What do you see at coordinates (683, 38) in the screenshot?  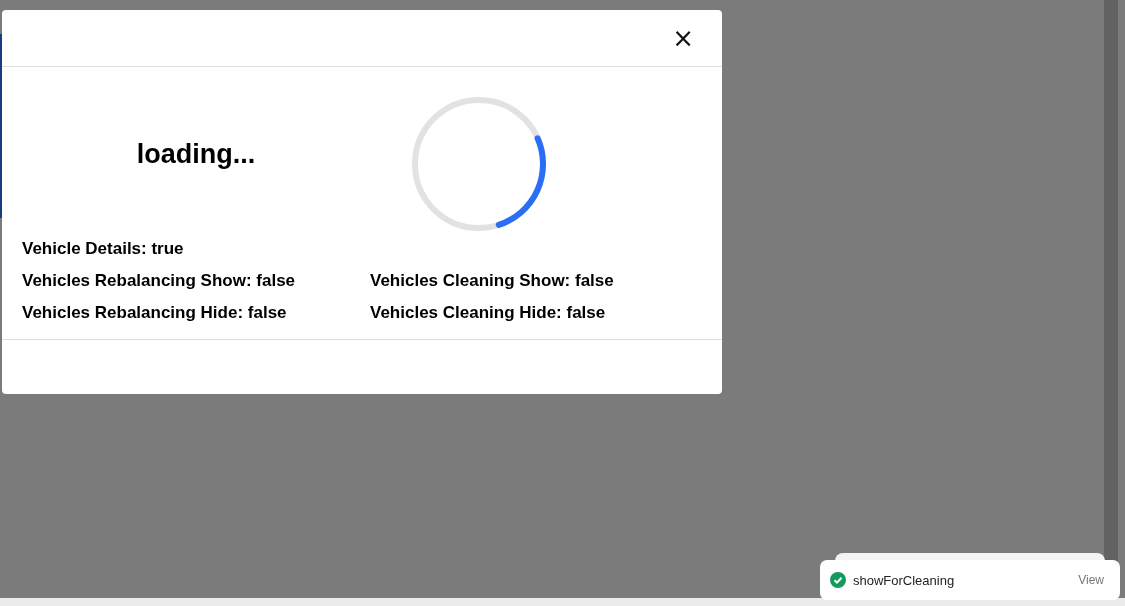 I see `close-button: ×` at bounding box center [683, 38].